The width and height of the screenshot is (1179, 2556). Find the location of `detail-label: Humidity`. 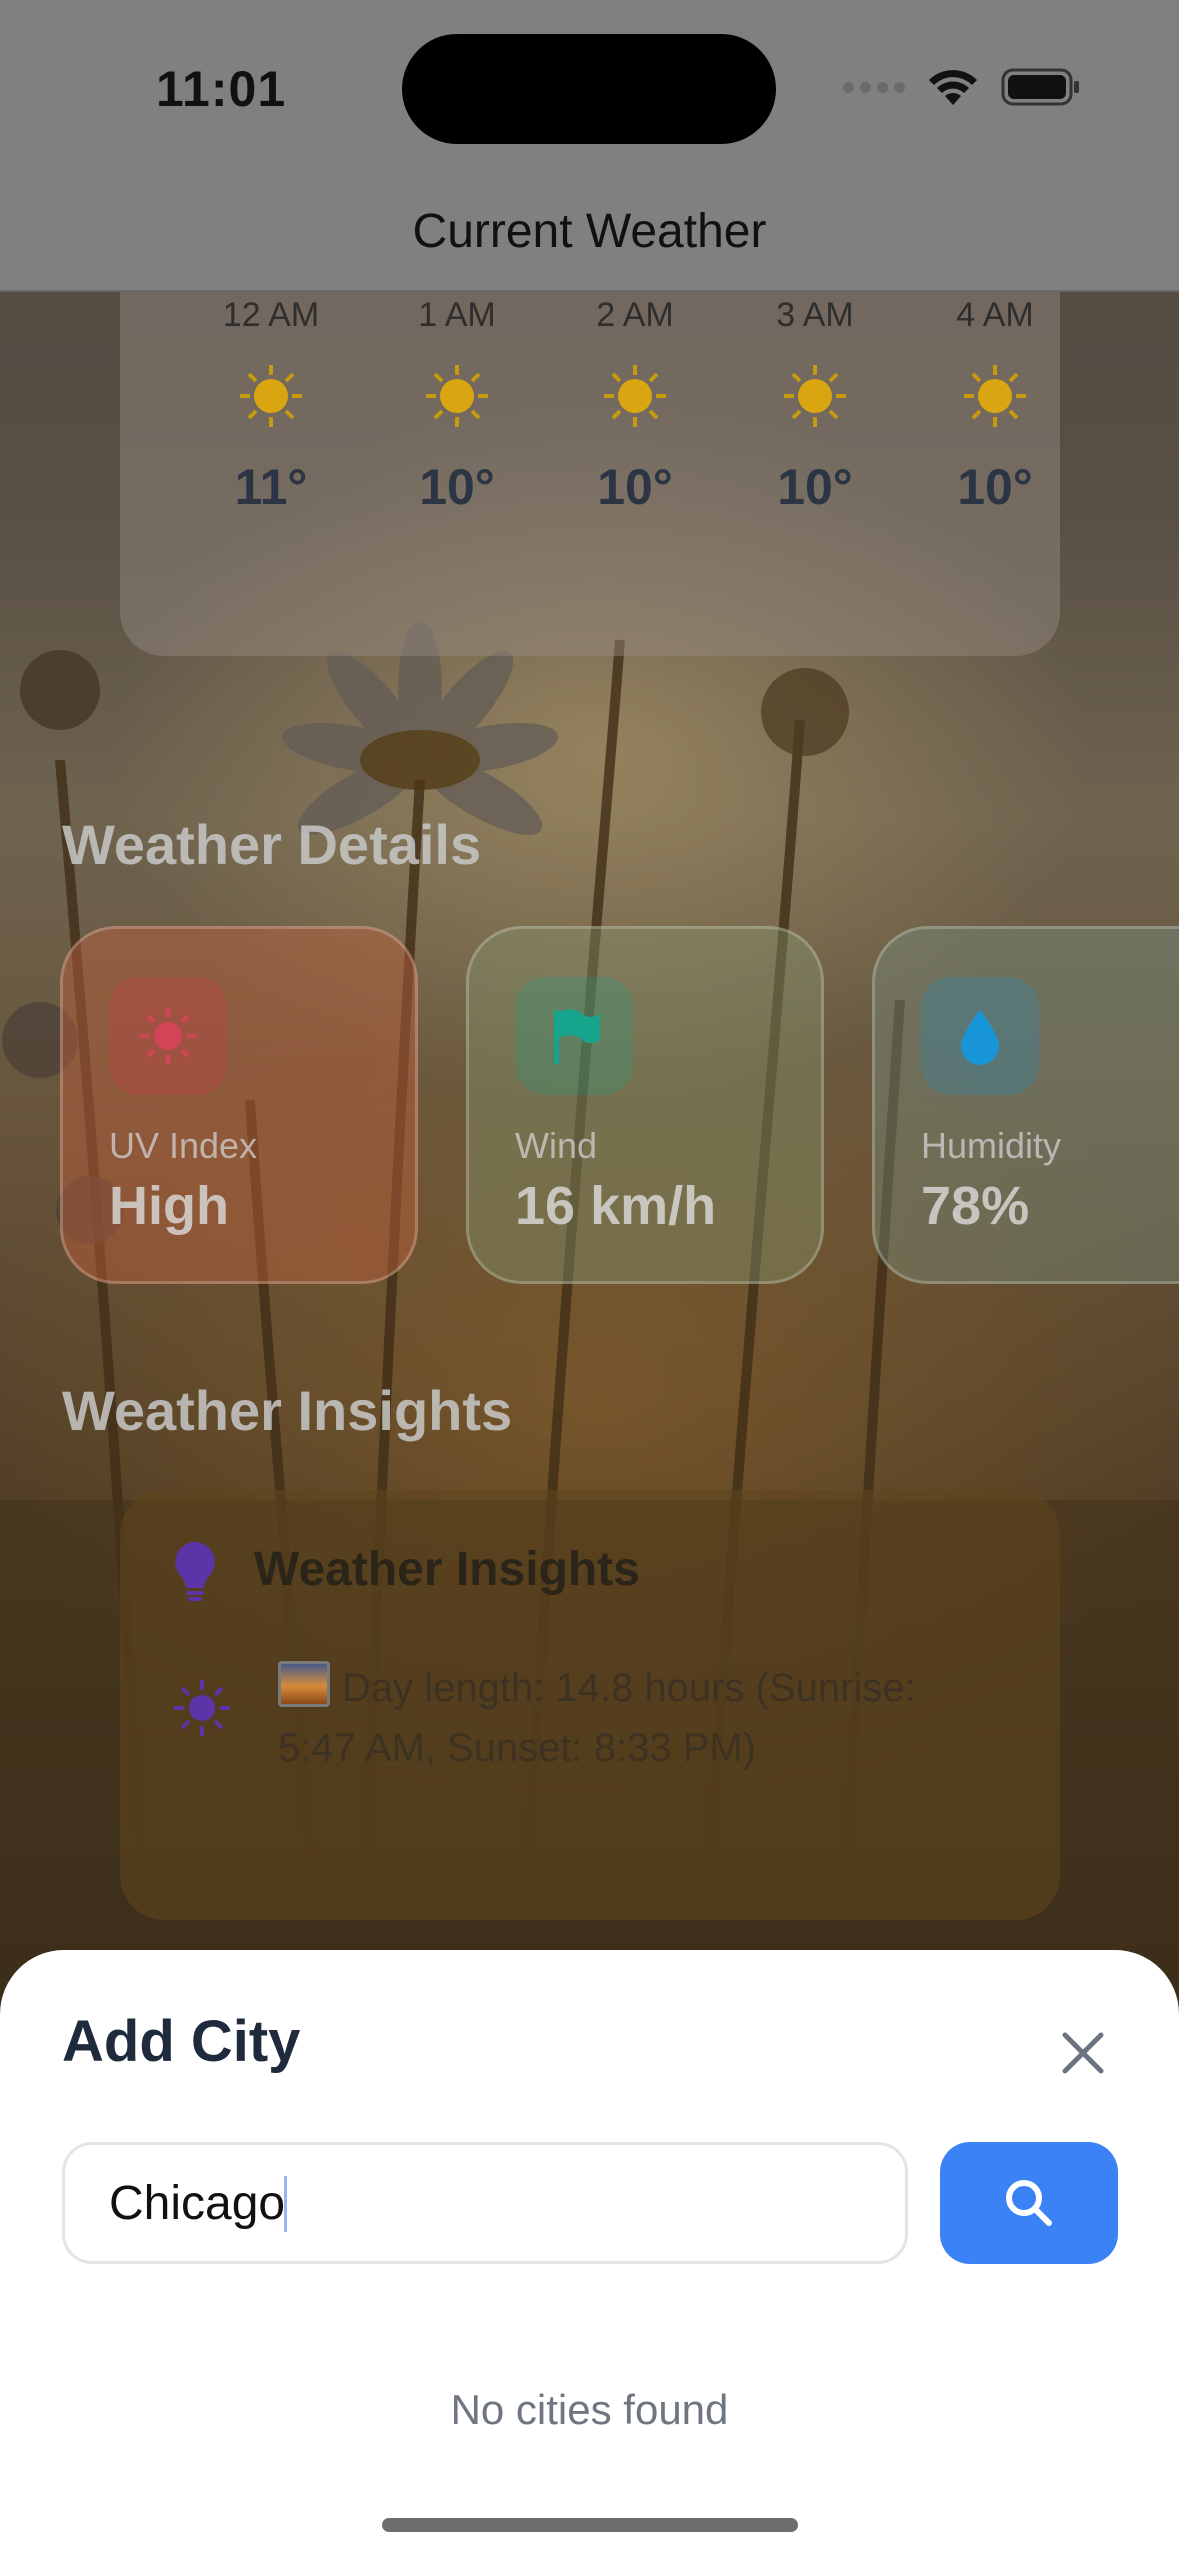

detail-label: Humidity is located at coordinates (991, 1145).